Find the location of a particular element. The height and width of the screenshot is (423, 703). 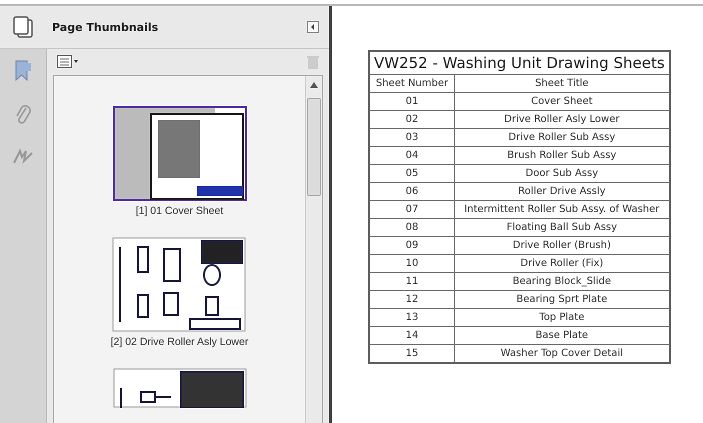

table-cell: 13 is located at coordinates (411, 317).